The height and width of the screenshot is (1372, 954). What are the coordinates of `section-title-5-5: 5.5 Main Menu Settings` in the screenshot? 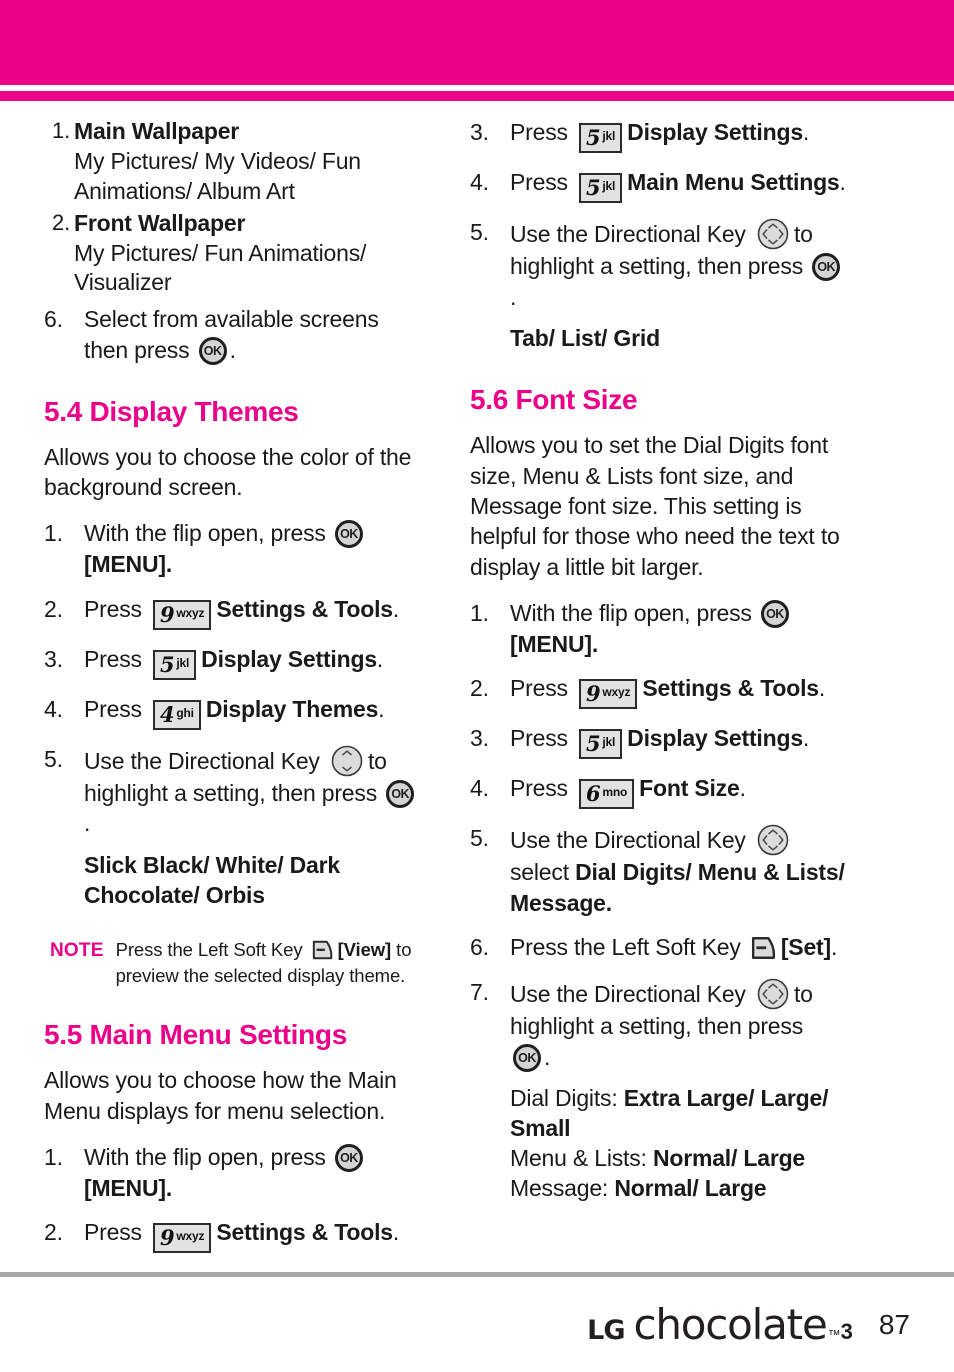 It's located at (195, 1035).